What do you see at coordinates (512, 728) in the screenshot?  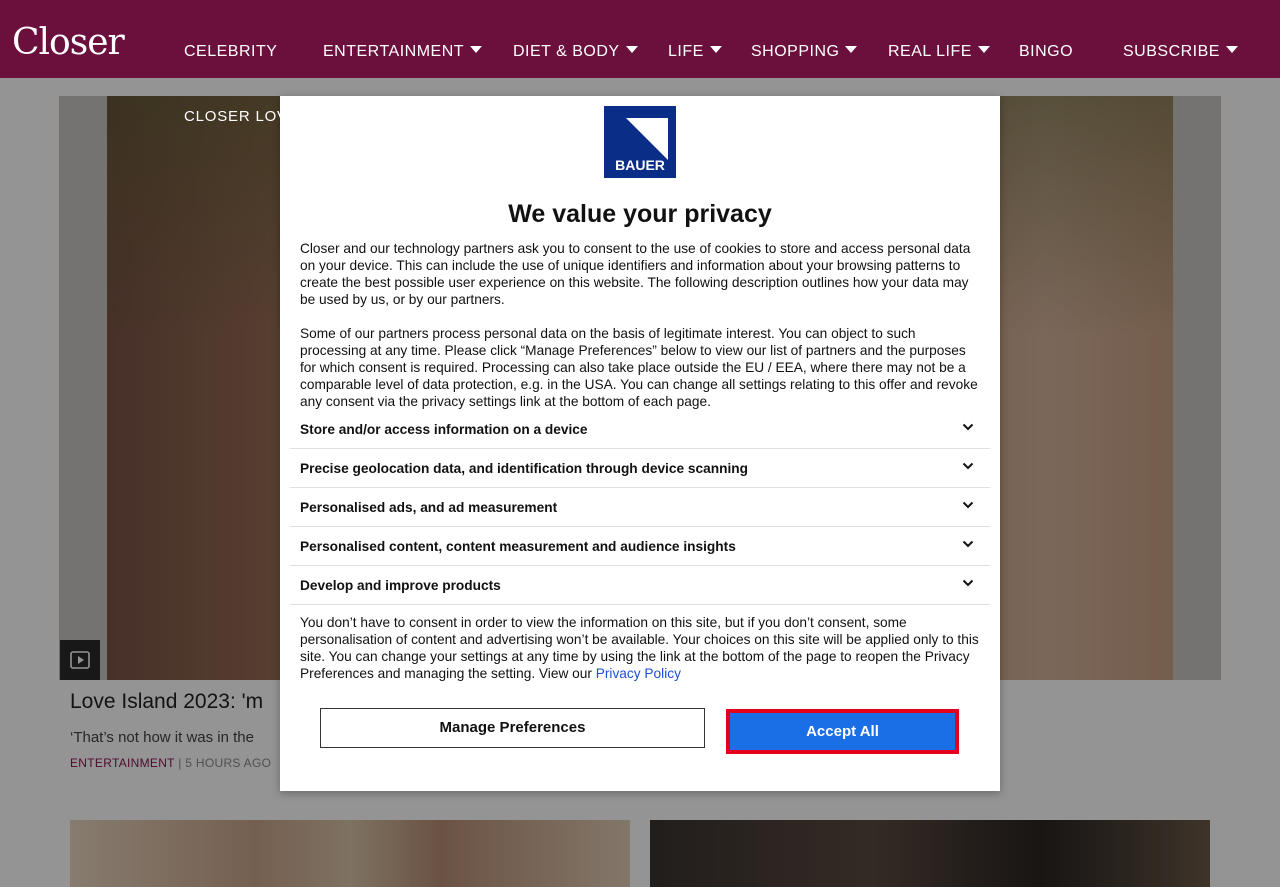 I see `manage-preferences-button: Manage Preferences` at bounding box center [512, 728].